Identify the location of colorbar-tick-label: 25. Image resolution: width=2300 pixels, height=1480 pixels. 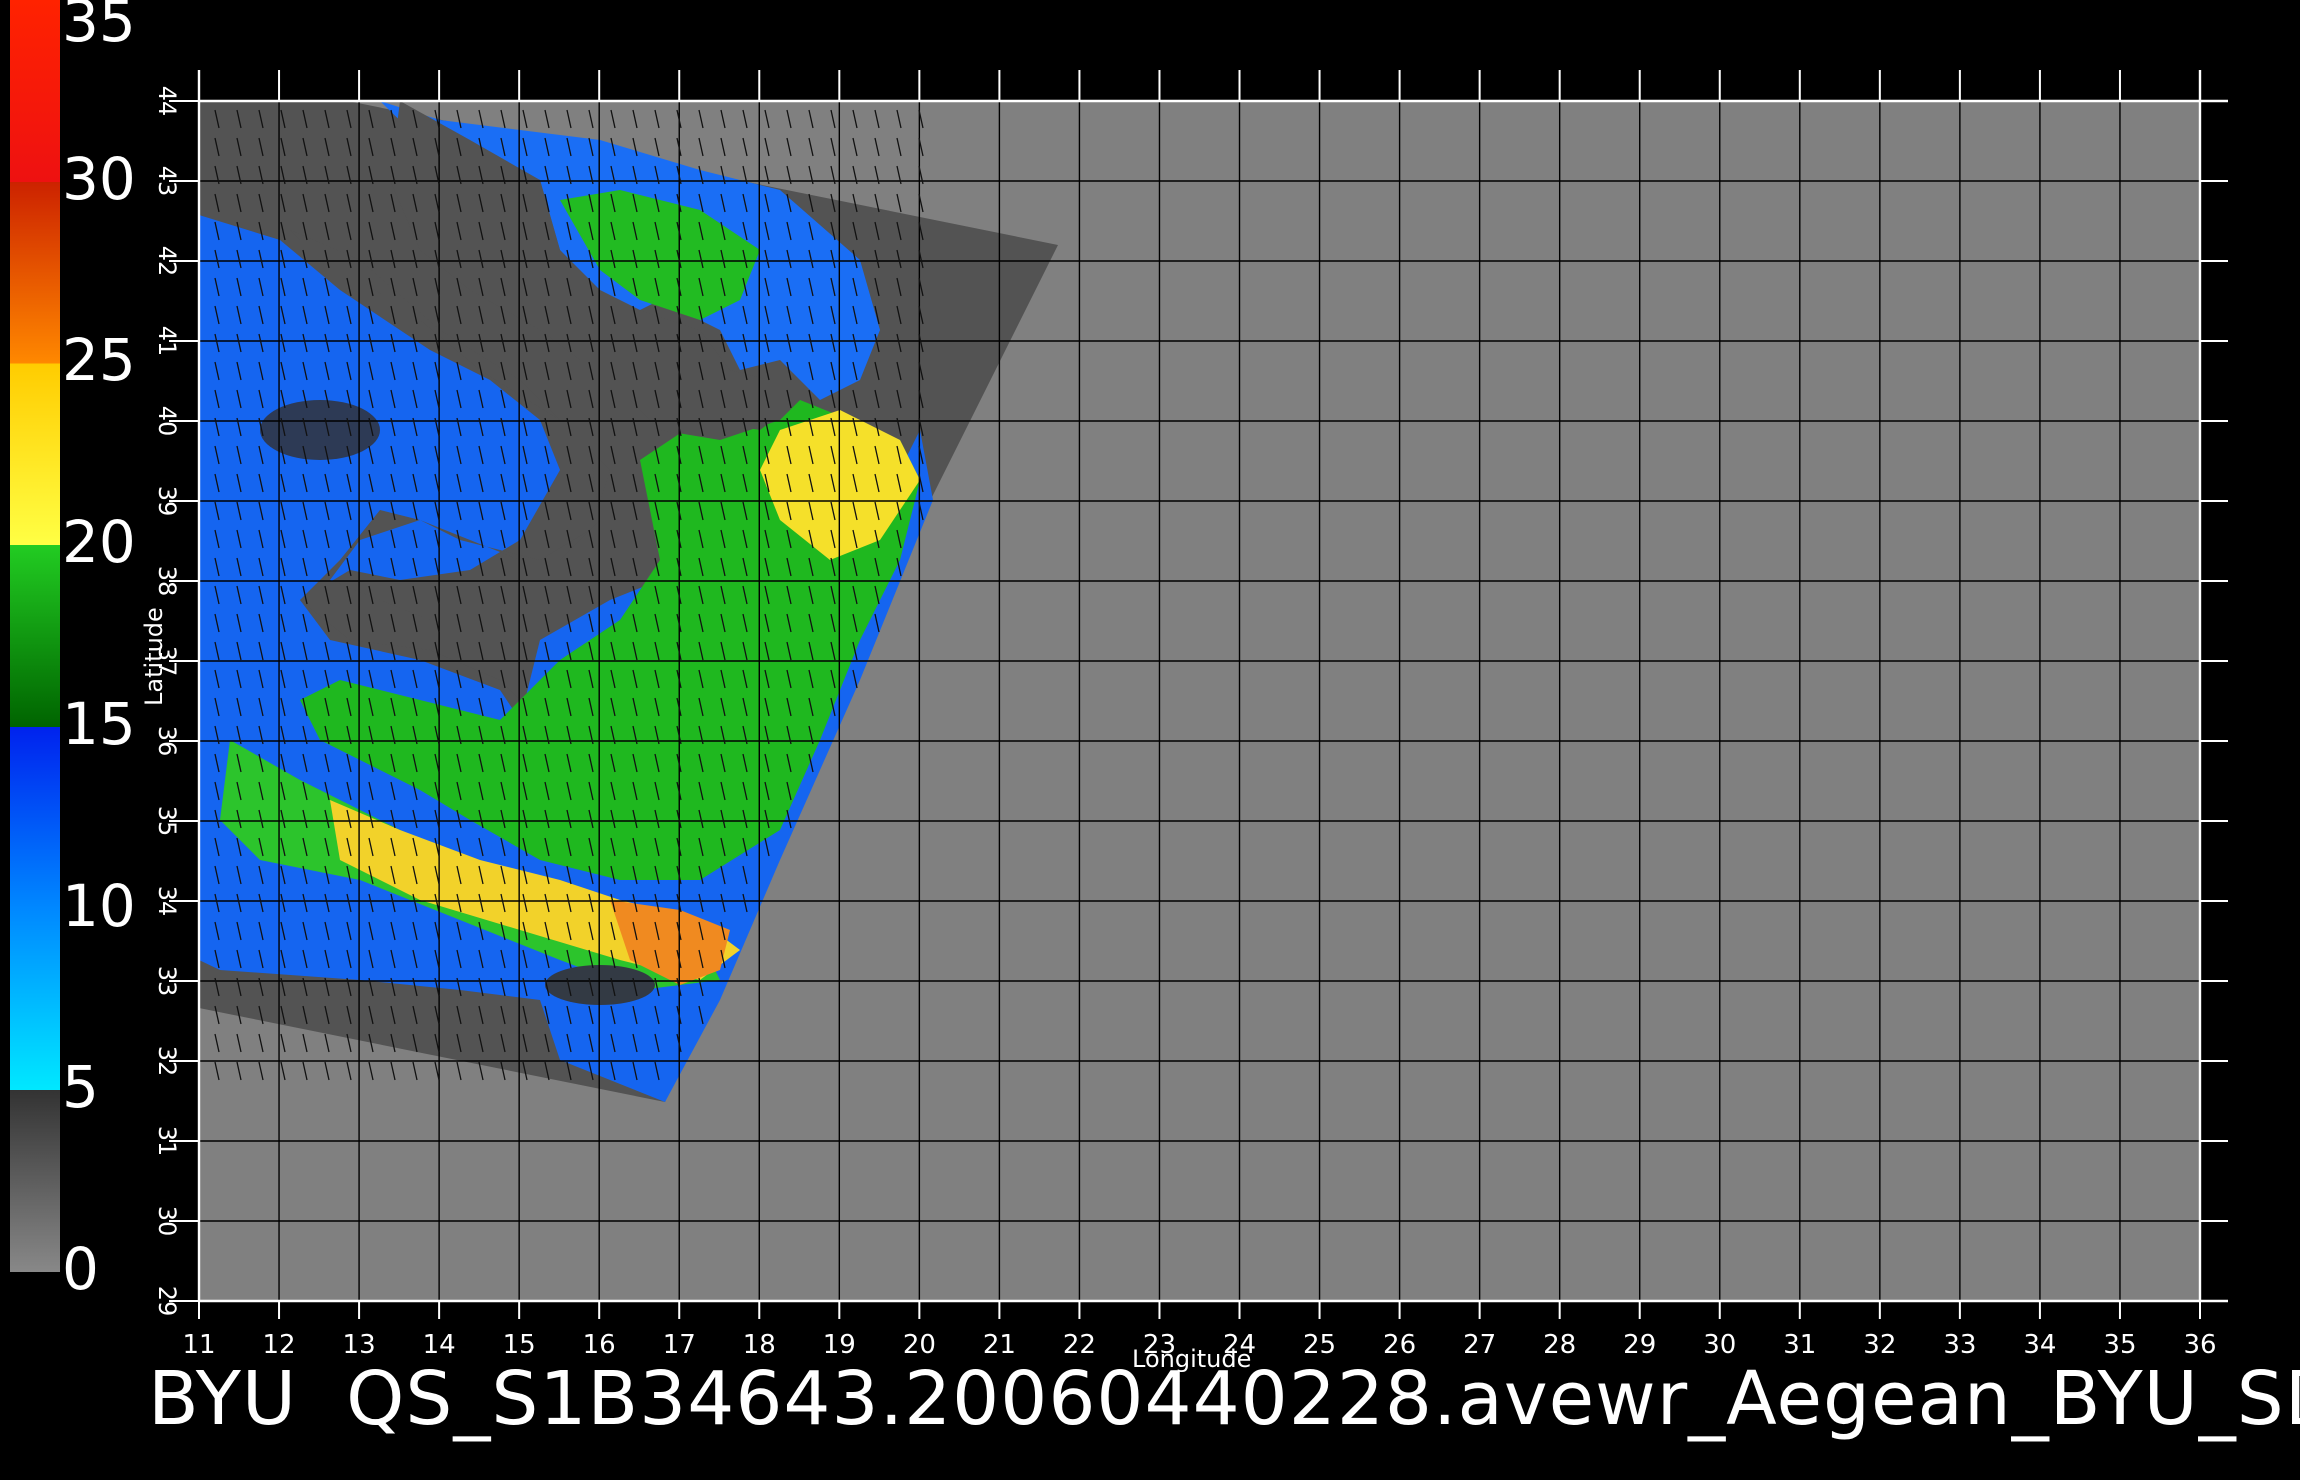
(99, 360).